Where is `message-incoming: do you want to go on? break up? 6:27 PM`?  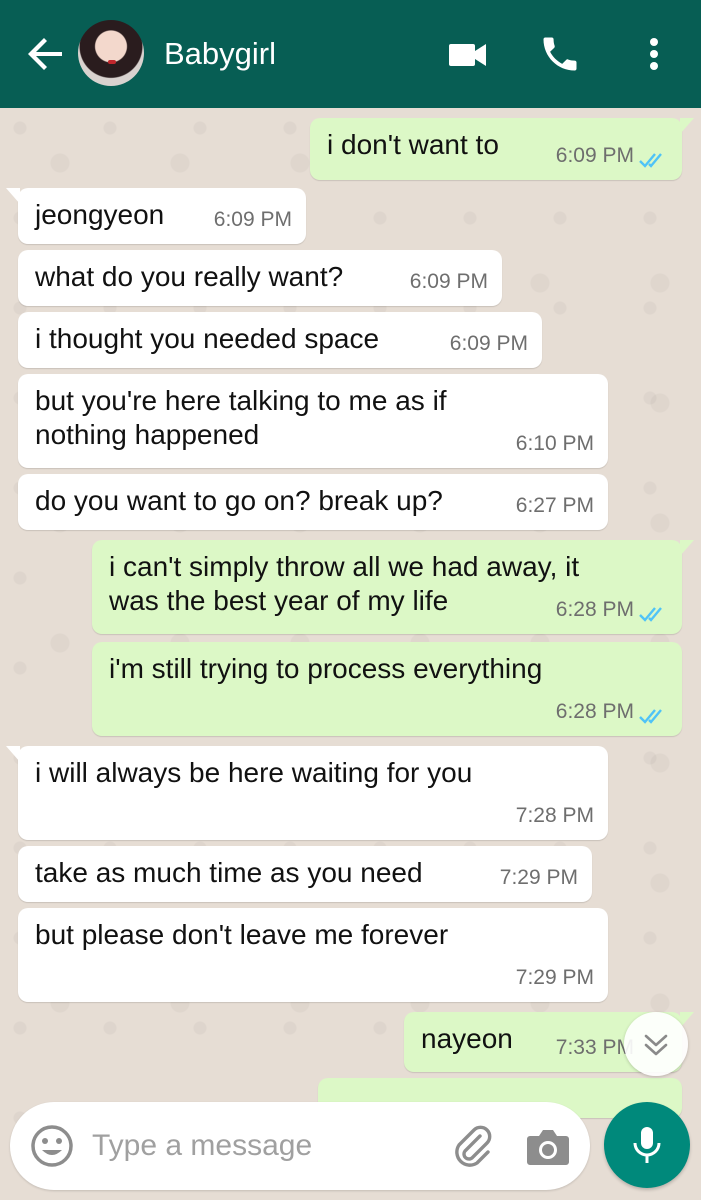
message-incoming: do you want to go on? break up? 6:27 PM is located at coordinates (313, 502).